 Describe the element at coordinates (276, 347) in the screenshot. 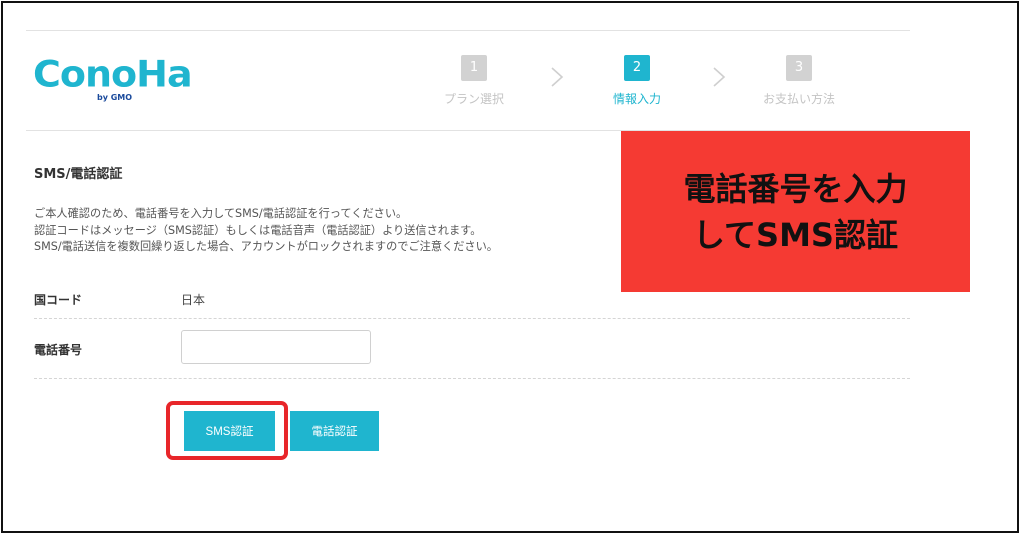

I see `phone-number-input` at that location.